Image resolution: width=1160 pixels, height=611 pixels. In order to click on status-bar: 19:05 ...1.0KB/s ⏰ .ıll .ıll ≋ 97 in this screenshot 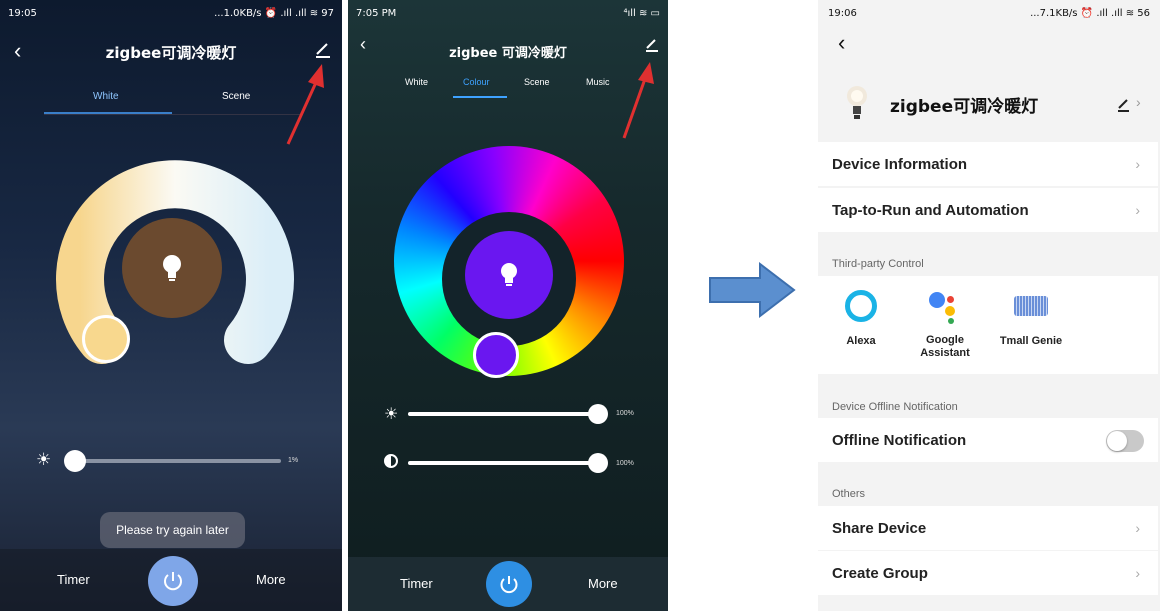, I will do `click(171, 13)`.